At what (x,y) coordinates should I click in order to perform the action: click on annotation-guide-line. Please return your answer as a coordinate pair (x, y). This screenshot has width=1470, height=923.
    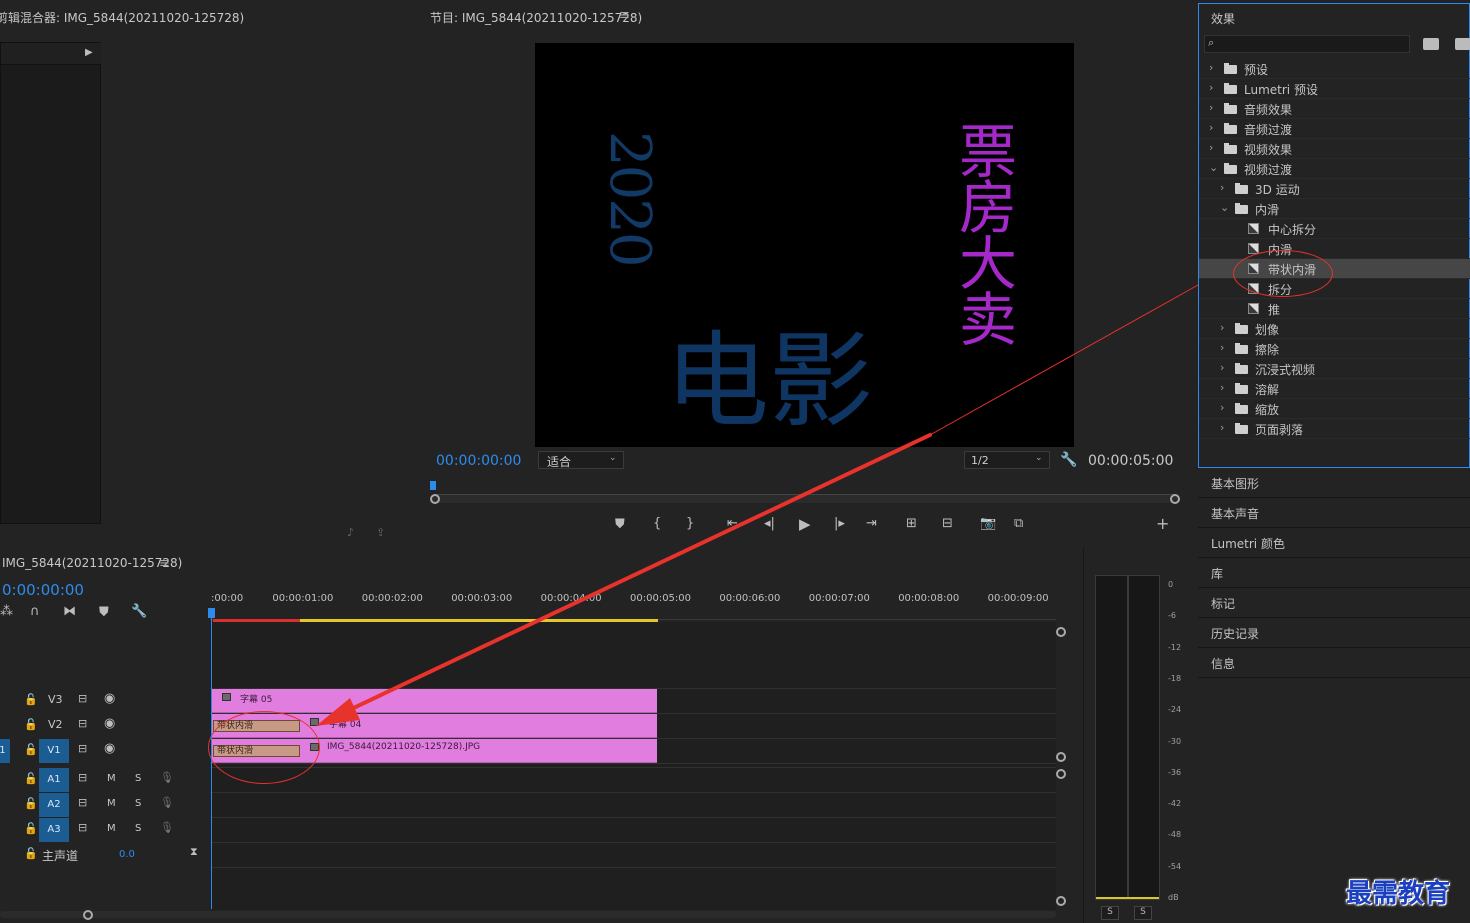
    Looking at the image, I should click on (1064, 360).